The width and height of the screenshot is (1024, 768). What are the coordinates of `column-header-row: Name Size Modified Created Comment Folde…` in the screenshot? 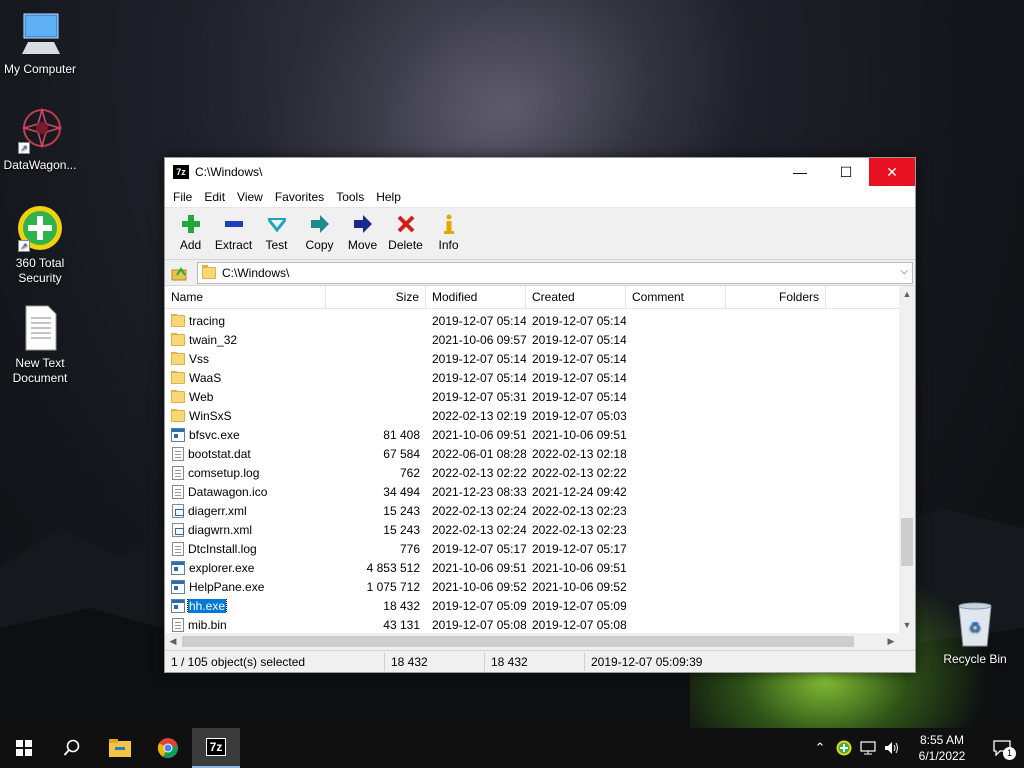 It's located at (540, 297).